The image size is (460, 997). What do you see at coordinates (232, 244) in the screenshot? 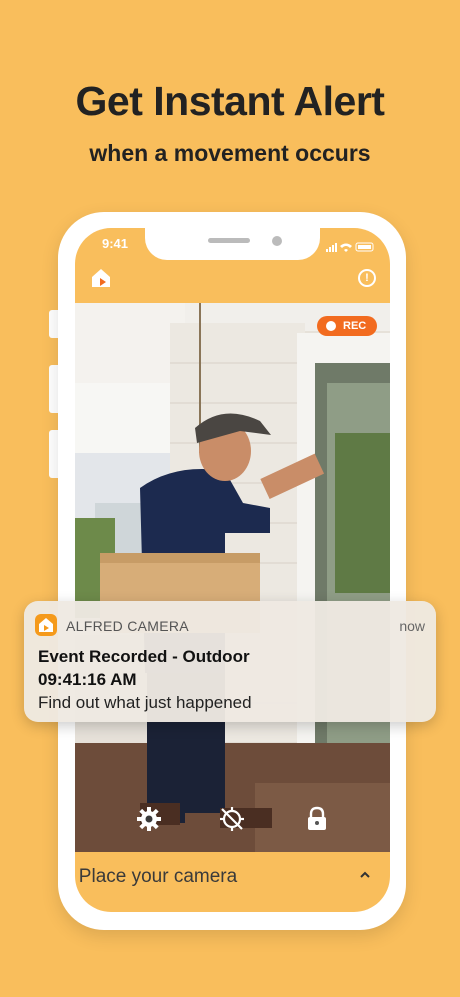
I see `phone-notch` at bounding box center [232, 244].